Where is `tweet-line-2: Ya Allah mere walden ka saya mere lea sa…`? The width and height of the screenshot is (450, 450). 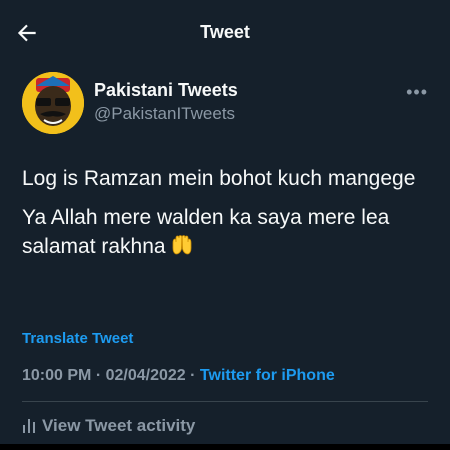 tweet-line-2: Ya Allah mere walden ka saya mere lea sa… is located at coordinates (222, 232).